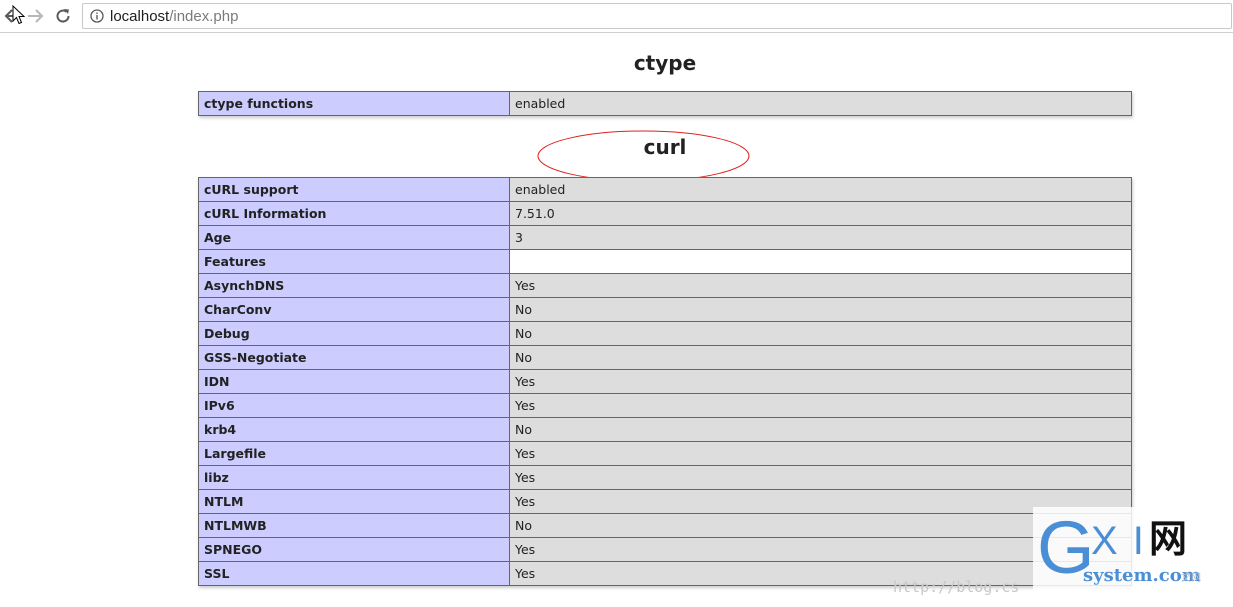 Image resolution: width=1233 pixels, height=607 pixels. I want to click on table-row: cURL Information 7.51.0, so click(665, 213).